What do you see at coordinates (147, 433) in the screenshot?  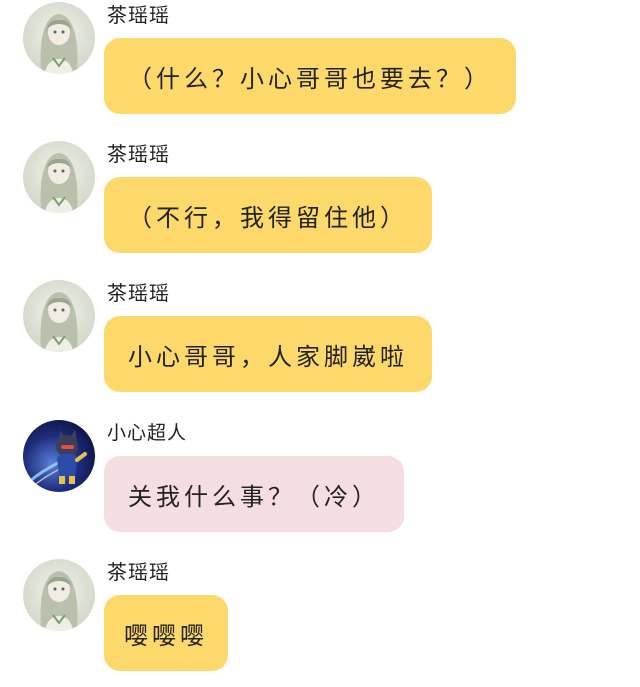 I see `sender-name: 小心超人` at bounding box center [147, 433].